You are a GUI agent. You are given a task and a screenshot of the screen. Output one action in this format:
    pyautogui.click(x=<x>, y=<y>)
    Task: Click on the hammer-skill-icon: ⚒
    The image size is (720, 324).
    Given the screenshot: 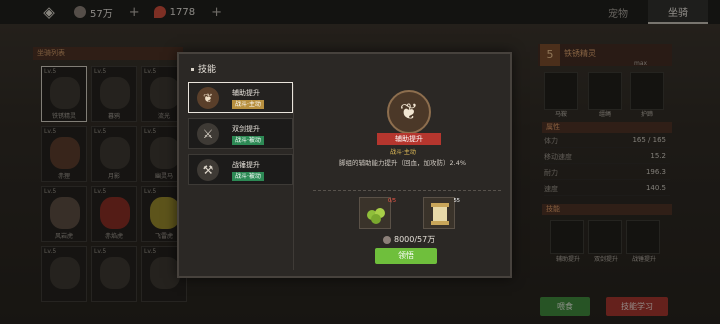 What is the action you would take?
    pyautogui.click(x=208, y=170)
    